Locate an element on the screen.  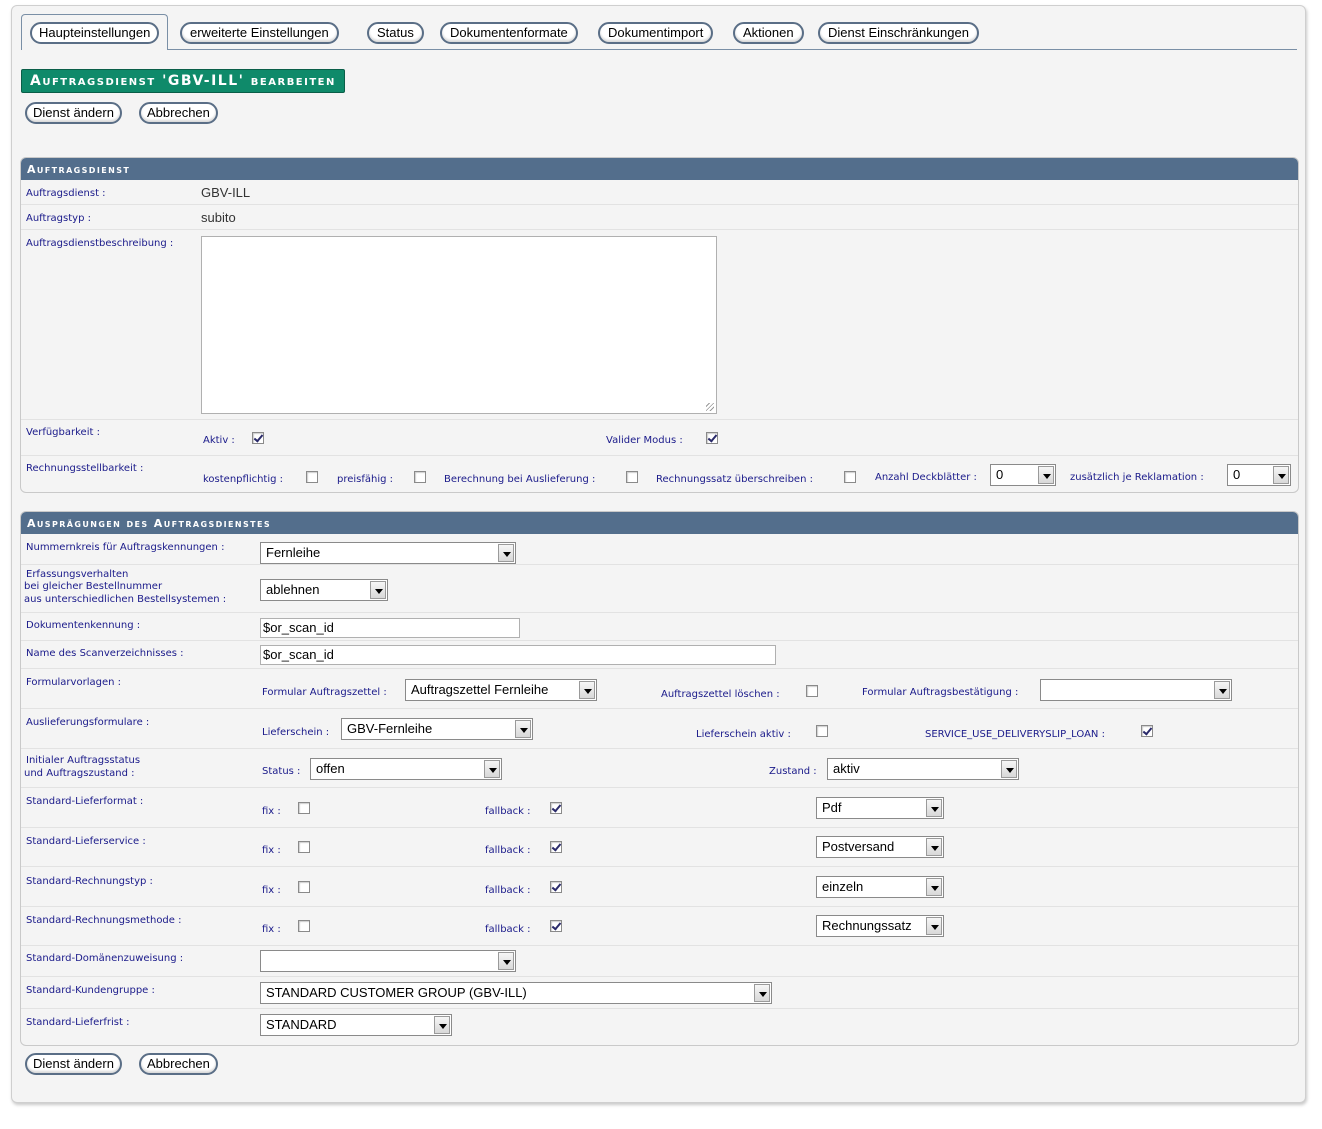
auftragsdienst-label: Auftragsdienst : is located at coordinates (66, 193).